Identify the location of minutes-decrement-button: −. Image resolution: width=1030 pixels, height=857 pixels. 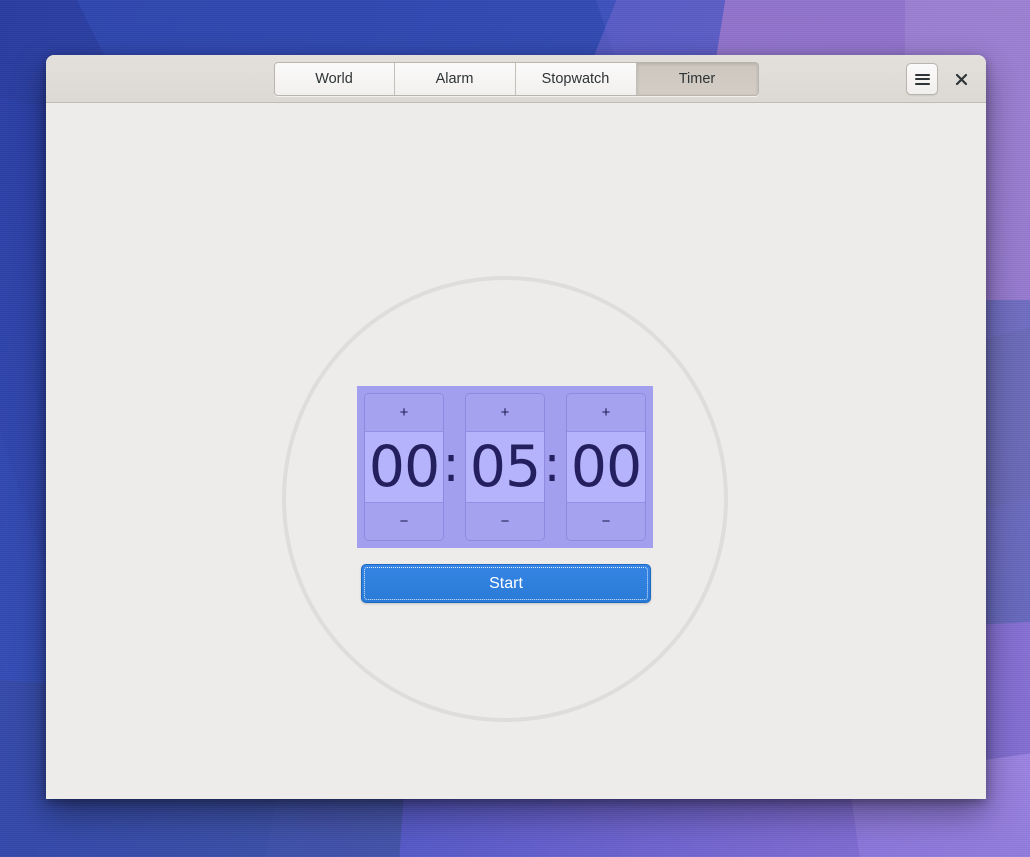
(505, 521).